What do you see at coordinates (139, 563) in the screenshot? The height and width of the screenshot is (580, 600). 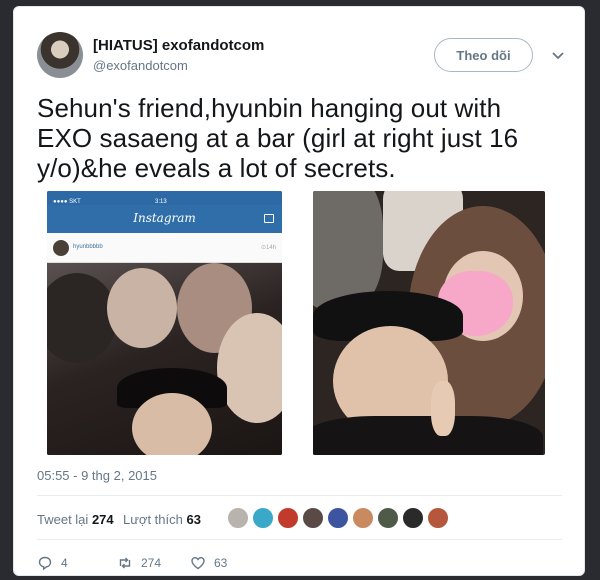 I see `retweet-button: 274` at bounding box center [139, 563].